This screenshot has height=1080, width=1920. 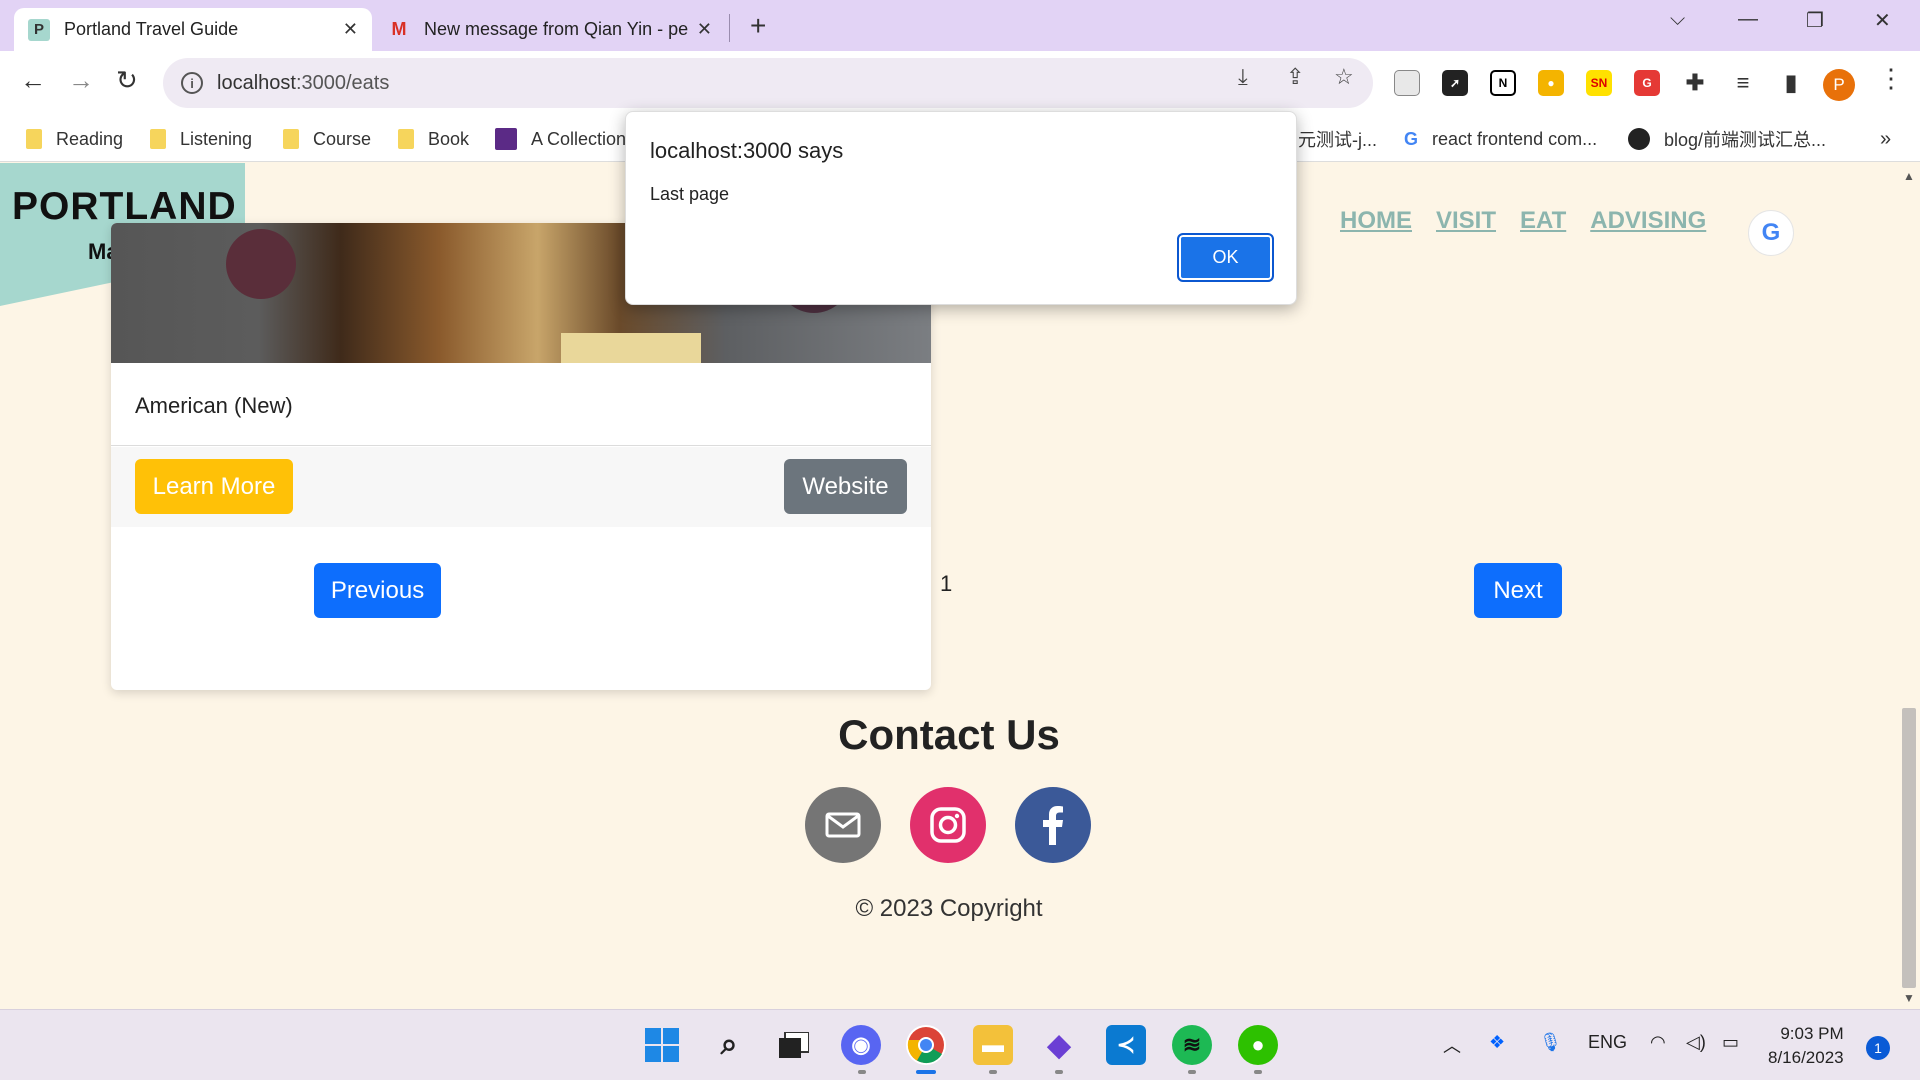 I want to click on tab-title: Portland Travel Guide, so click(x=151, y=29).